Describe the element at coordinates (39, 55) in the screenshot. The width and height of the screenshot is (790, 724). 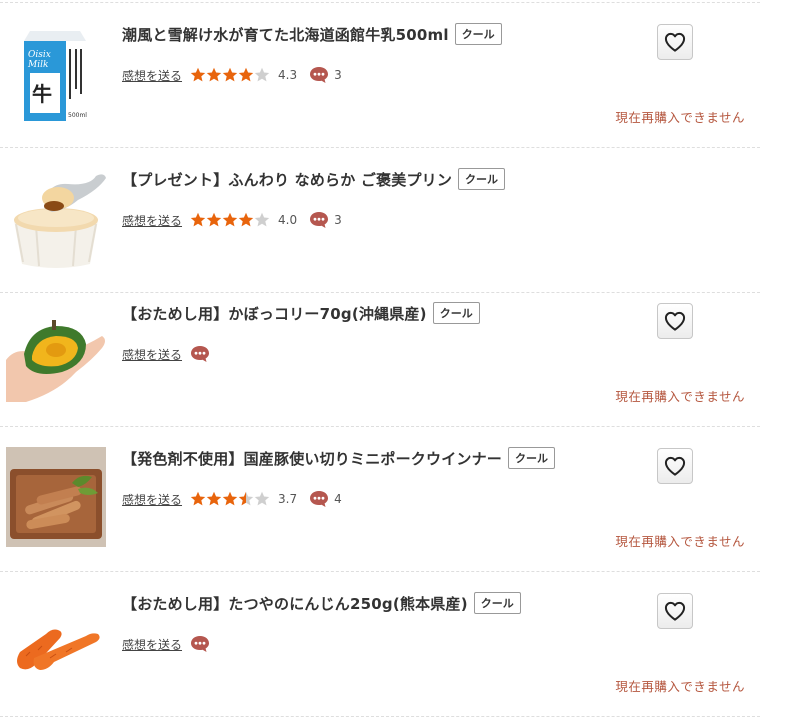
I see `svg-text: Oisix` at that location.